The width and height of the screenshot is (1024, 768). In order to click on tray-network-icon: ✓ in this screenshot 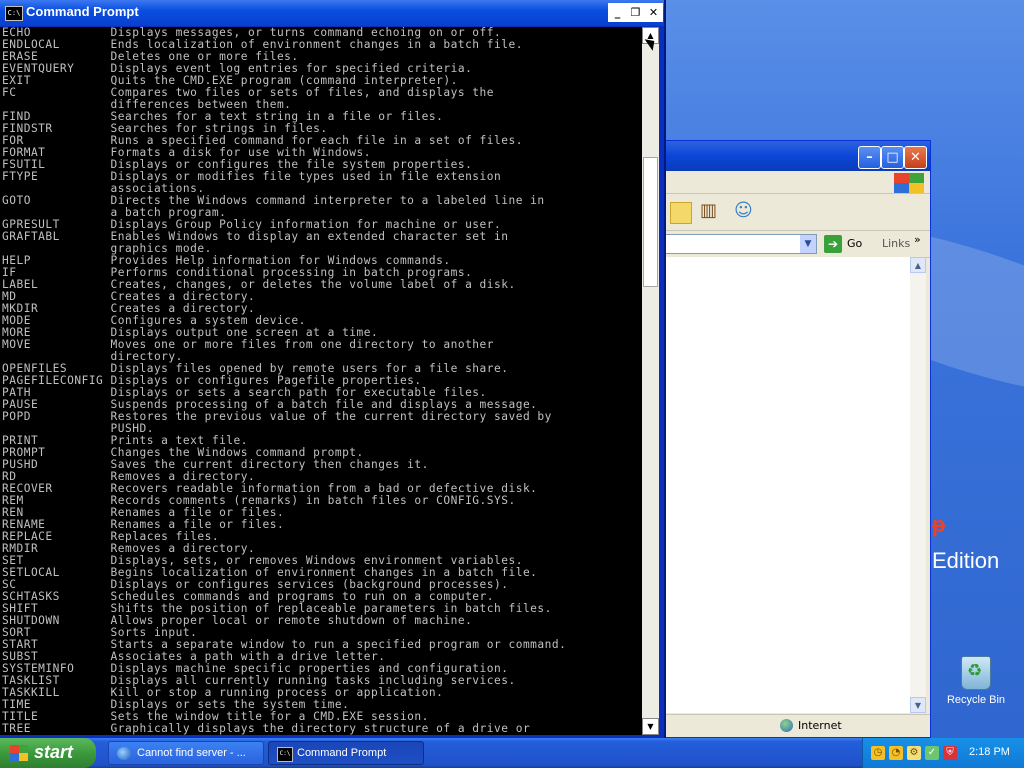, I will do `click(932, 753)`.